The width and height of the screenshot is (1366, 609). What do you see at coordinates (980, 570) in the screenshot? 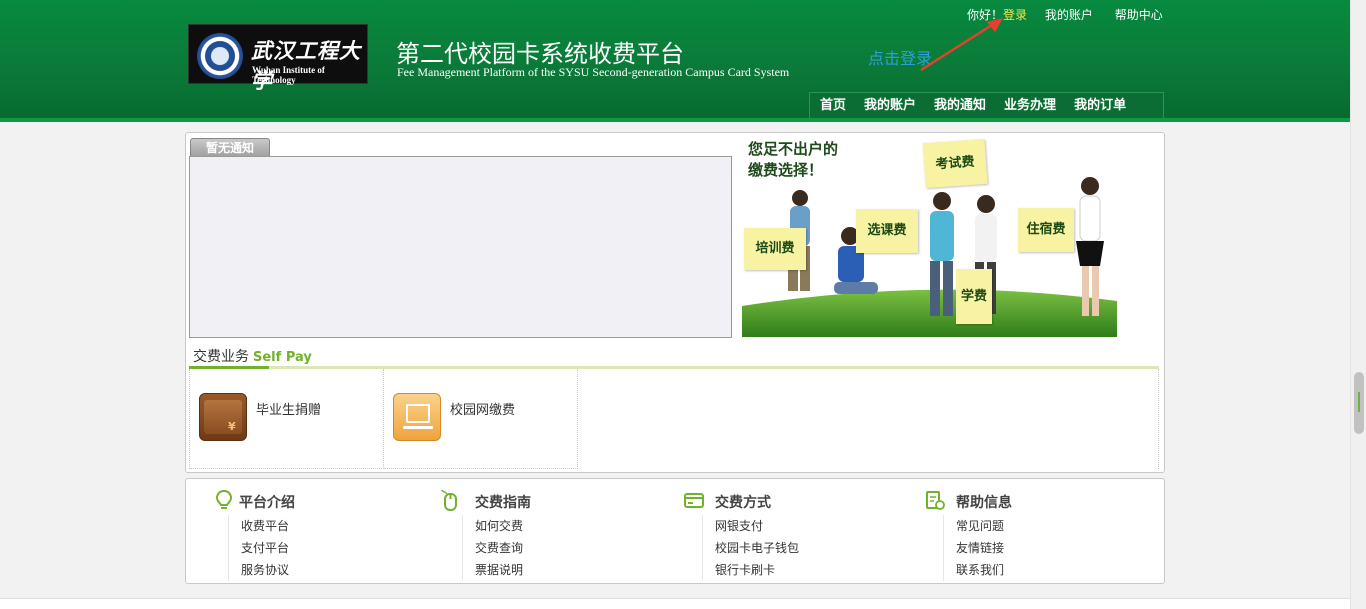
I see `footer-link: 联系我们` at bounding box center [980, 570].